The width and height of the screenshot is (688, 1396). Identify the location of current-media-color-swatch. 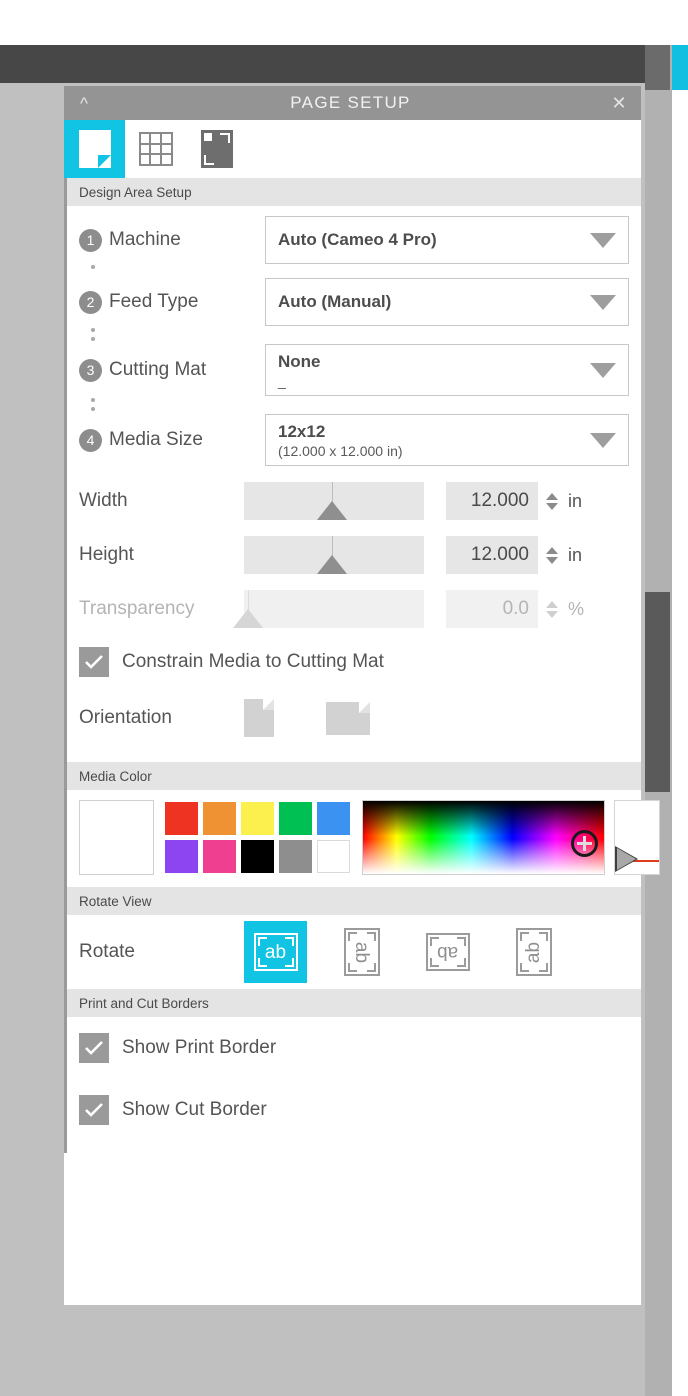
(116, 837).